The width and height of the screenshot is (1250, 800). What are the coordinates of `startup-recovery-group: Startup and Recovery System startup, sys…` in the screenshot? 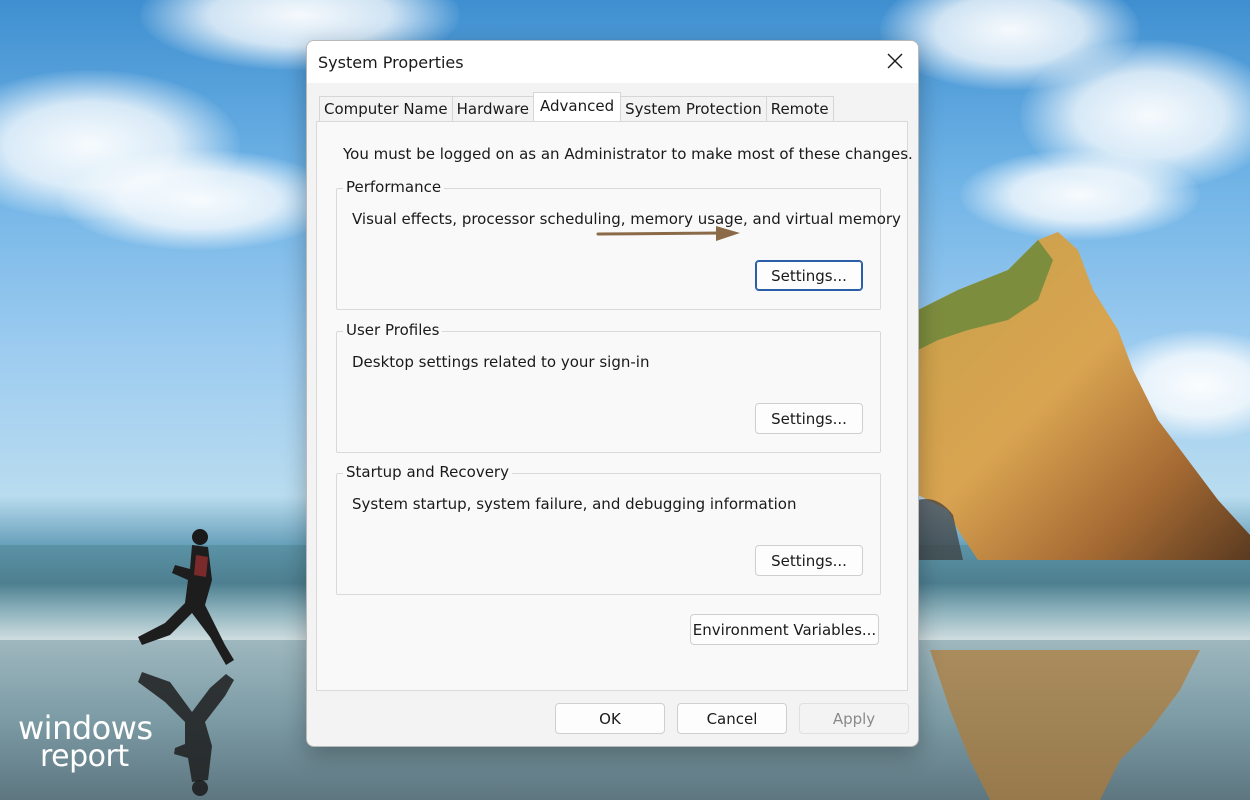 It's located at (608, 534).